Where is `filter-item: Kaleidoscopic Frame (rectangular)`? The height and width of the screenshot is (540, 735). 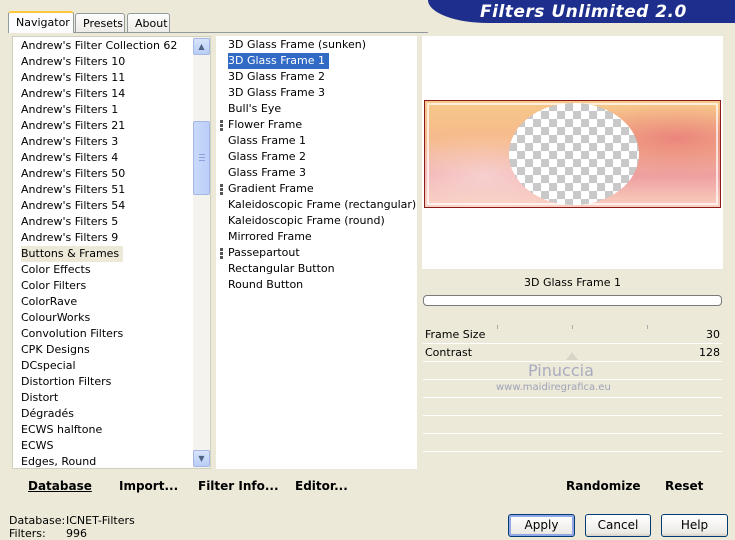
filter-item: Kaleidoscopic Frame (rectangular) is located at coordinates (322, 205).